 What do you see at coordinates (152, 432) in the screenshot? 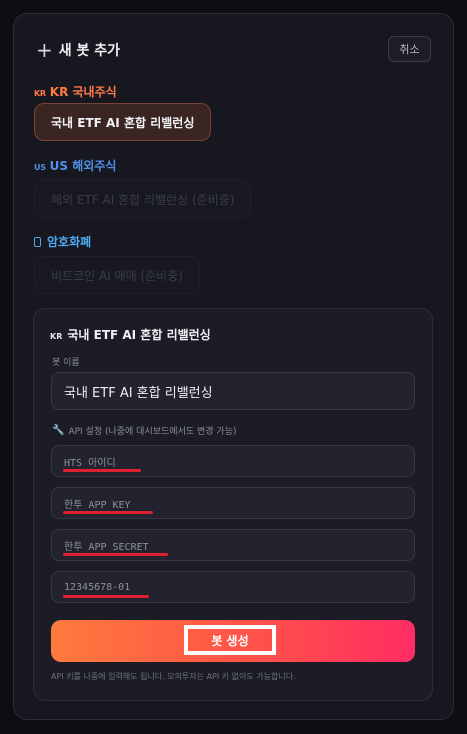
I see `api-settings-label-text: API 설정 (나중에 대시보드에서도 변경 가능)` at bounding box center [152, 432].